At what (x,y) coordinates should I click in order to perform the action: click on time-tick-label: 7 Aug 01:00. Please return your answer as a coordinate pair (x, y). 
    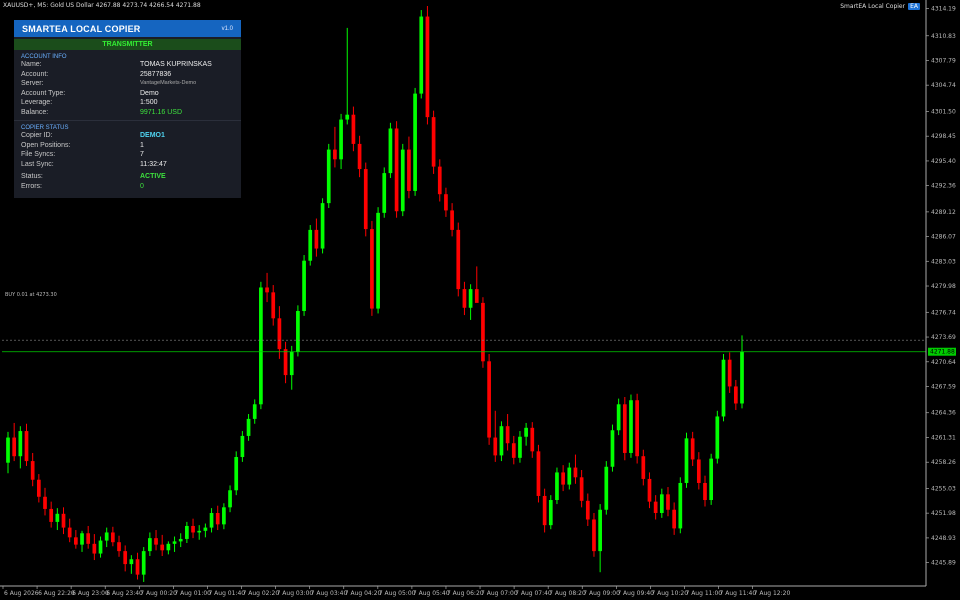
    Looking at the image, I should click on (192, 593).